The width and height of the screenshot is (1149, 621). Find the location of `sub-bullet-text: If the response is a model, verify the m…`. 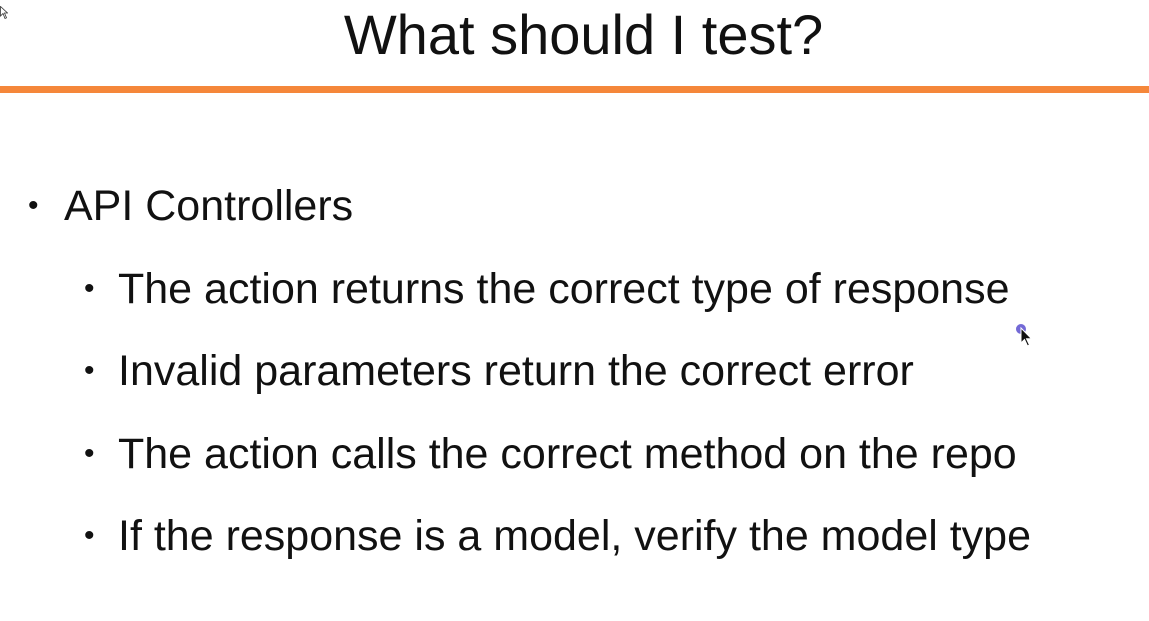

sub-bullet-text: If the response is a model, verify the m… is located at coordinates (575, 536).